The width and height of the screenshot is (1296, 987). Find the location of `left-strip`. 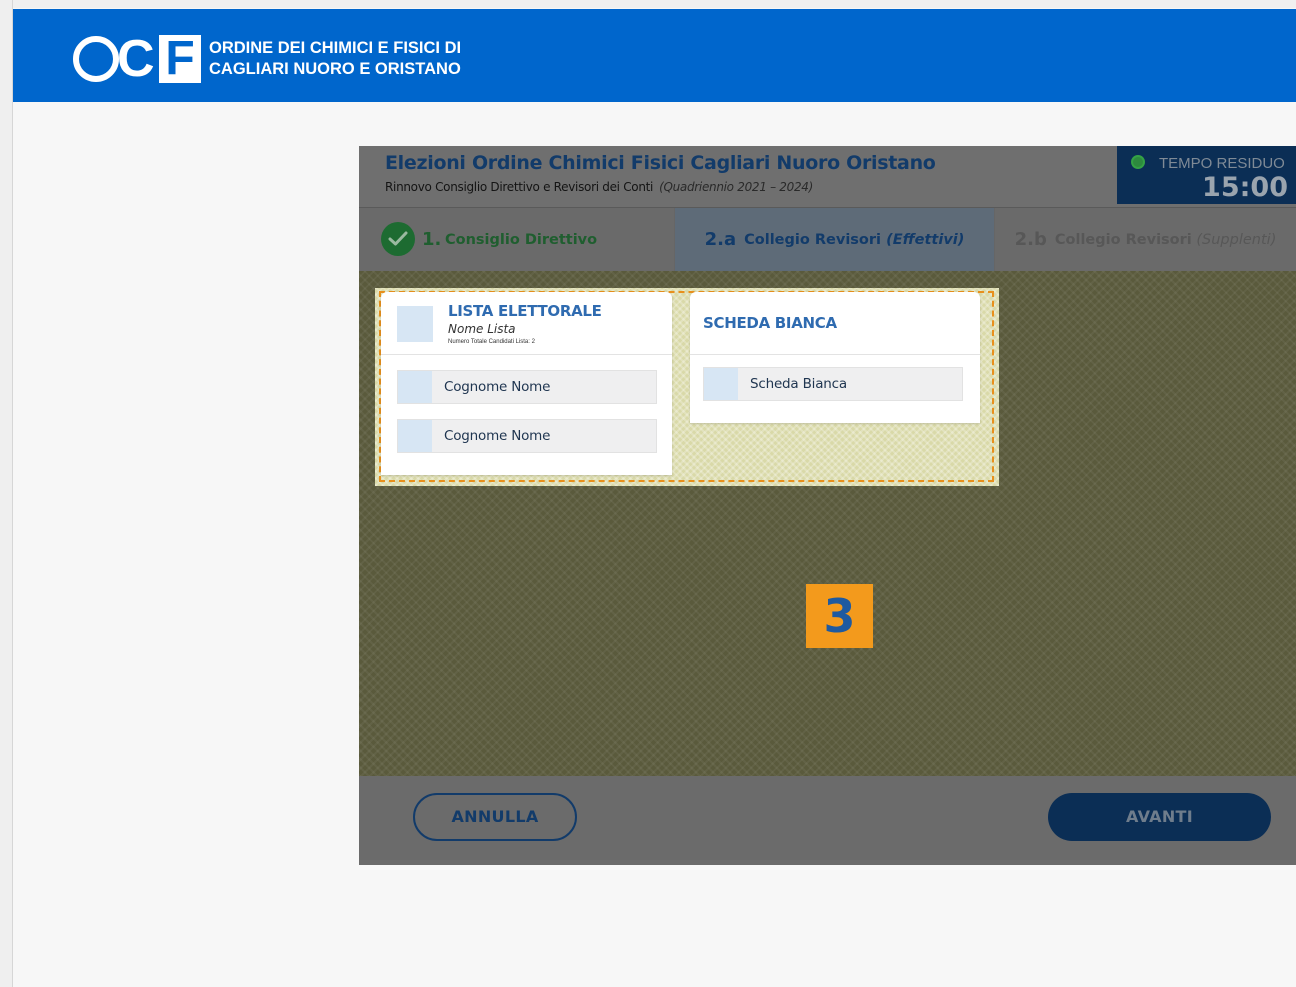

left-strip is located at coordinates (6, 493).